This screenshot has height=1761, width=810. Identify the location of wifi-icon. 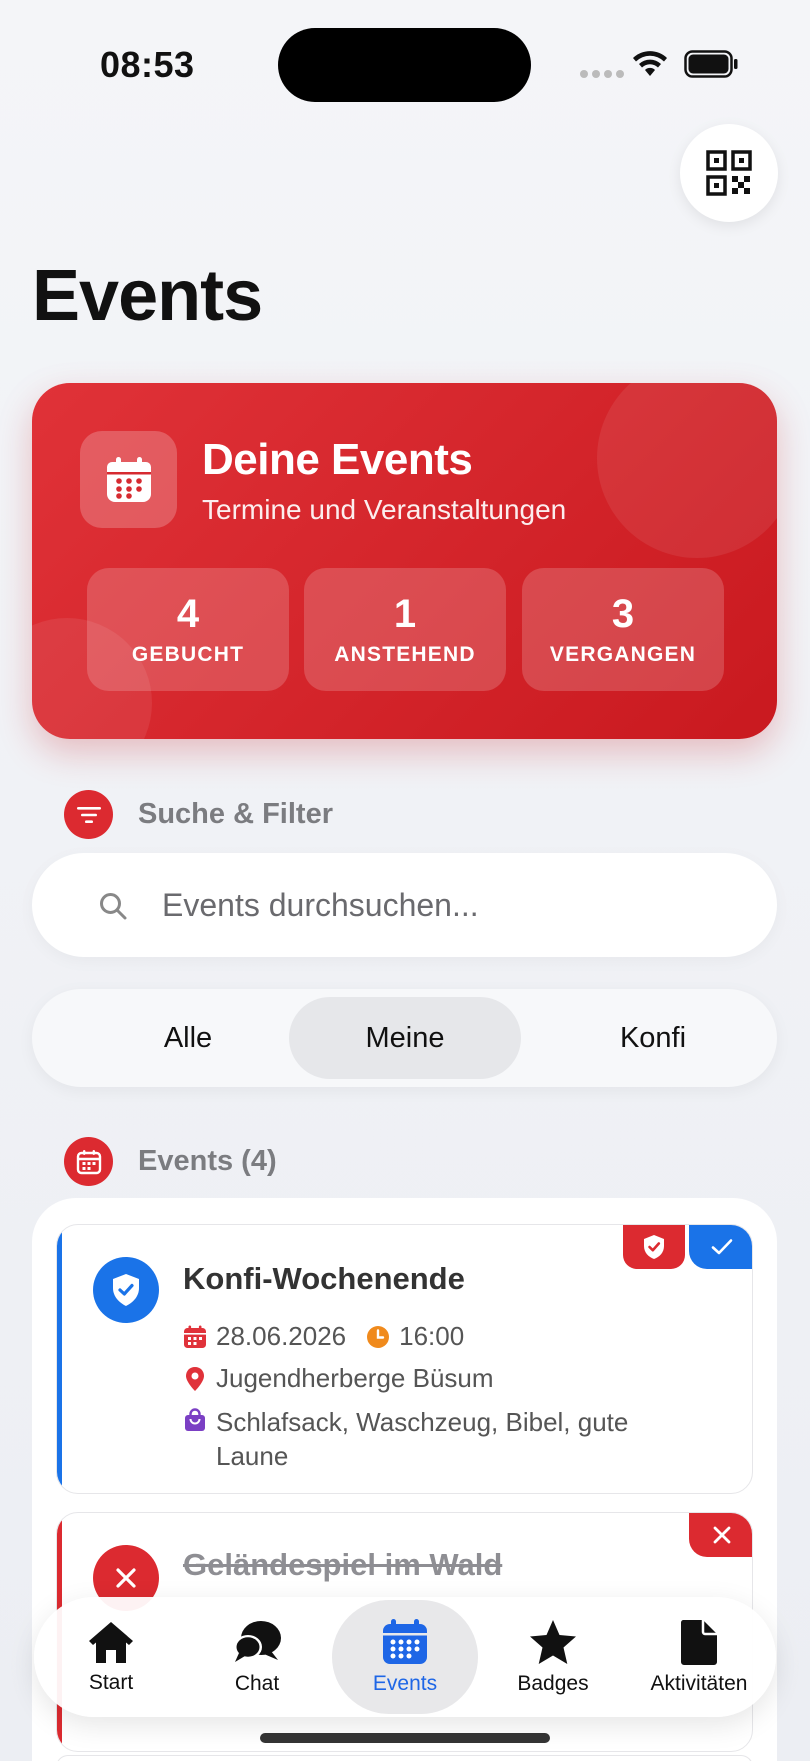
(650, 63).